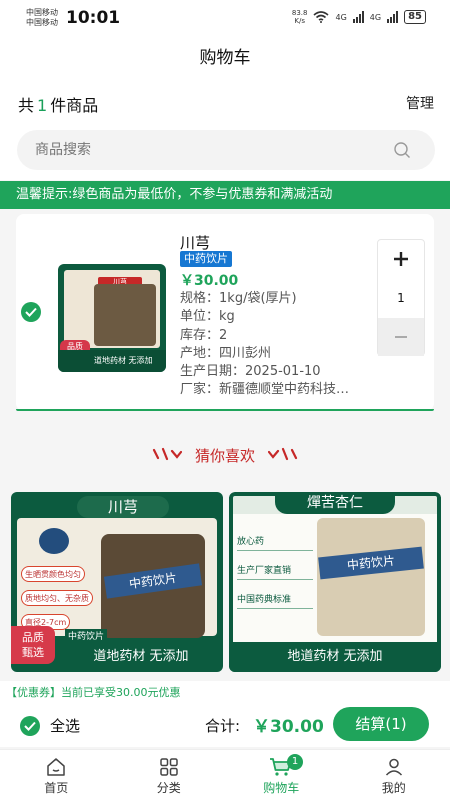  I want to click on carrier-info: 中国移动 中国移动, so click(42, 18).